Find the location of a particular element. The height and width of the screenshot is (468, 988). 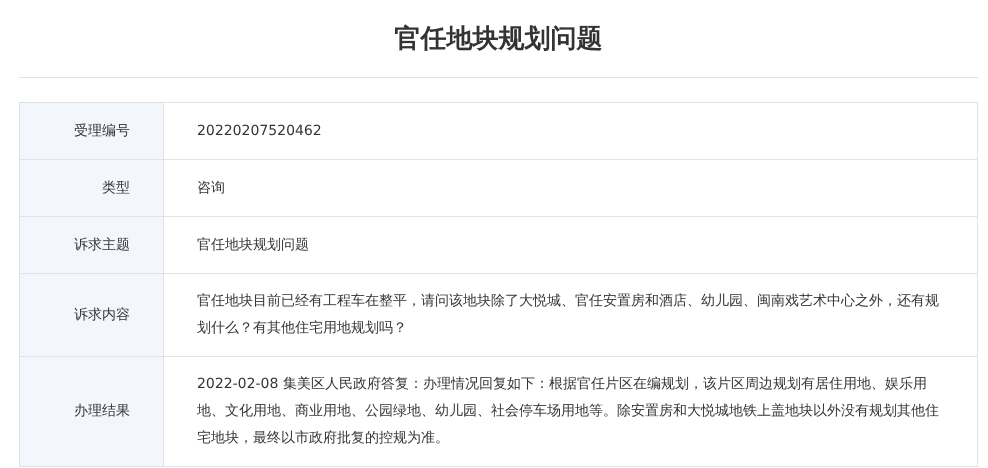

field-label: 受理编号 is located at coordinates (102, 131).